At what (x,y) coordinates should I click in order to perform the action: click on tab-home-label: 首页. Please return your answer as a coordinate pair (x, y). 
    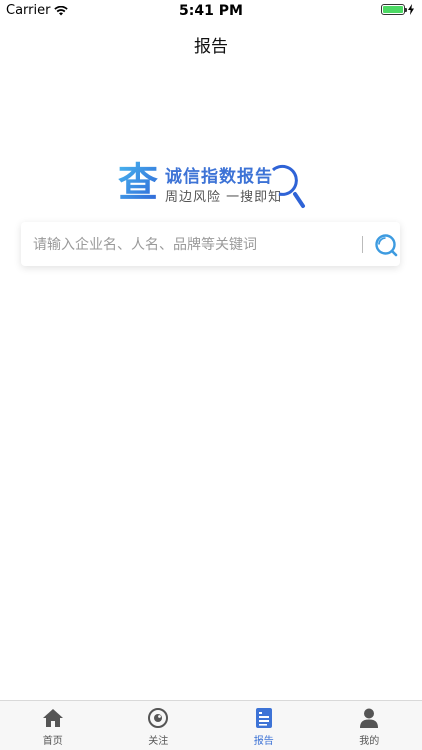
    Looking at the image, I should click on (52, 741).